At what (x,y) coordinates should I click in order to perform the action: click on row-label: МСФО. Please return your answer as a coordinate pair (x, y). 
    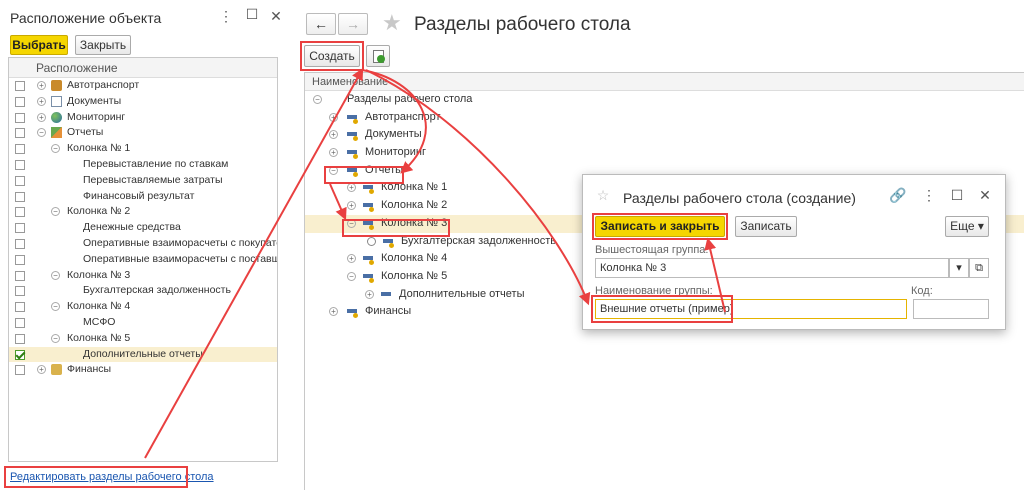
    Looking at the image, I should click on (99, 321).